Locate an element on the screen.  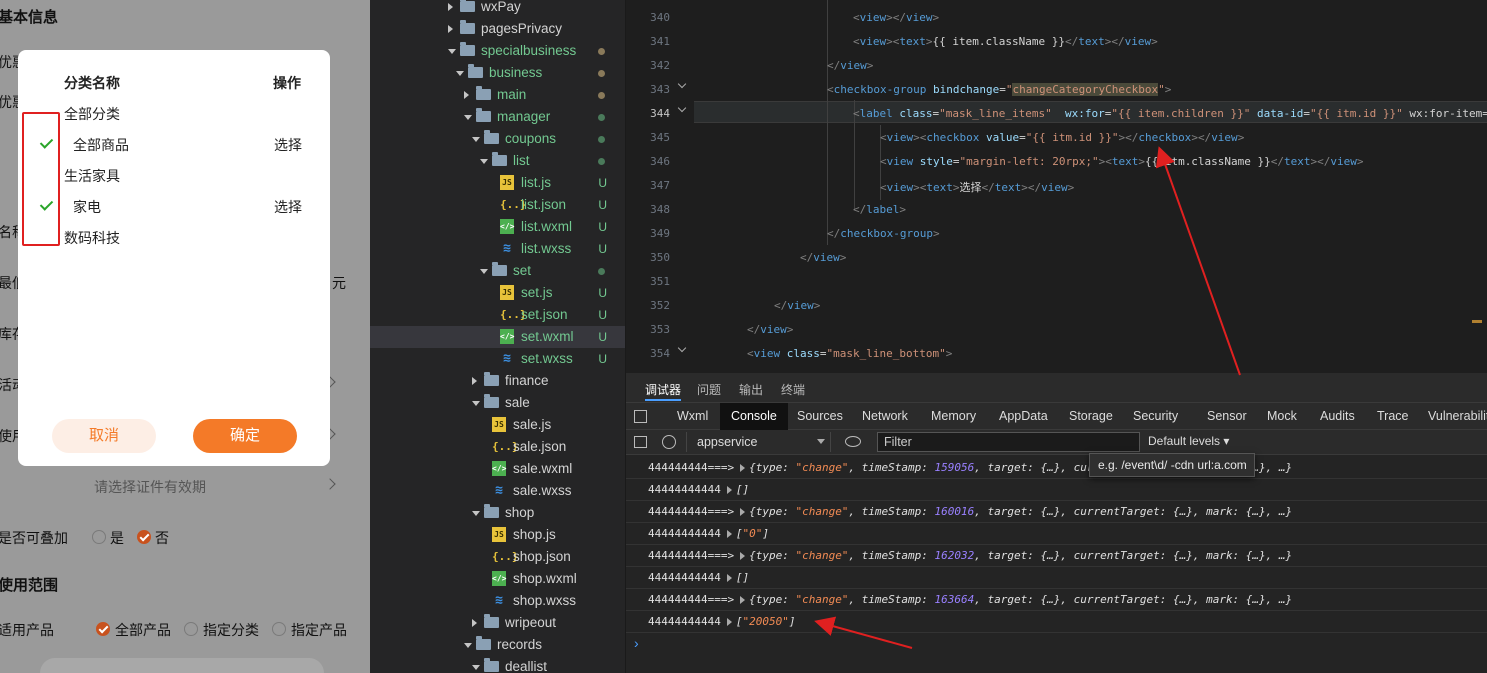
tab-memory: Memory is located at coordinates (953, 416).